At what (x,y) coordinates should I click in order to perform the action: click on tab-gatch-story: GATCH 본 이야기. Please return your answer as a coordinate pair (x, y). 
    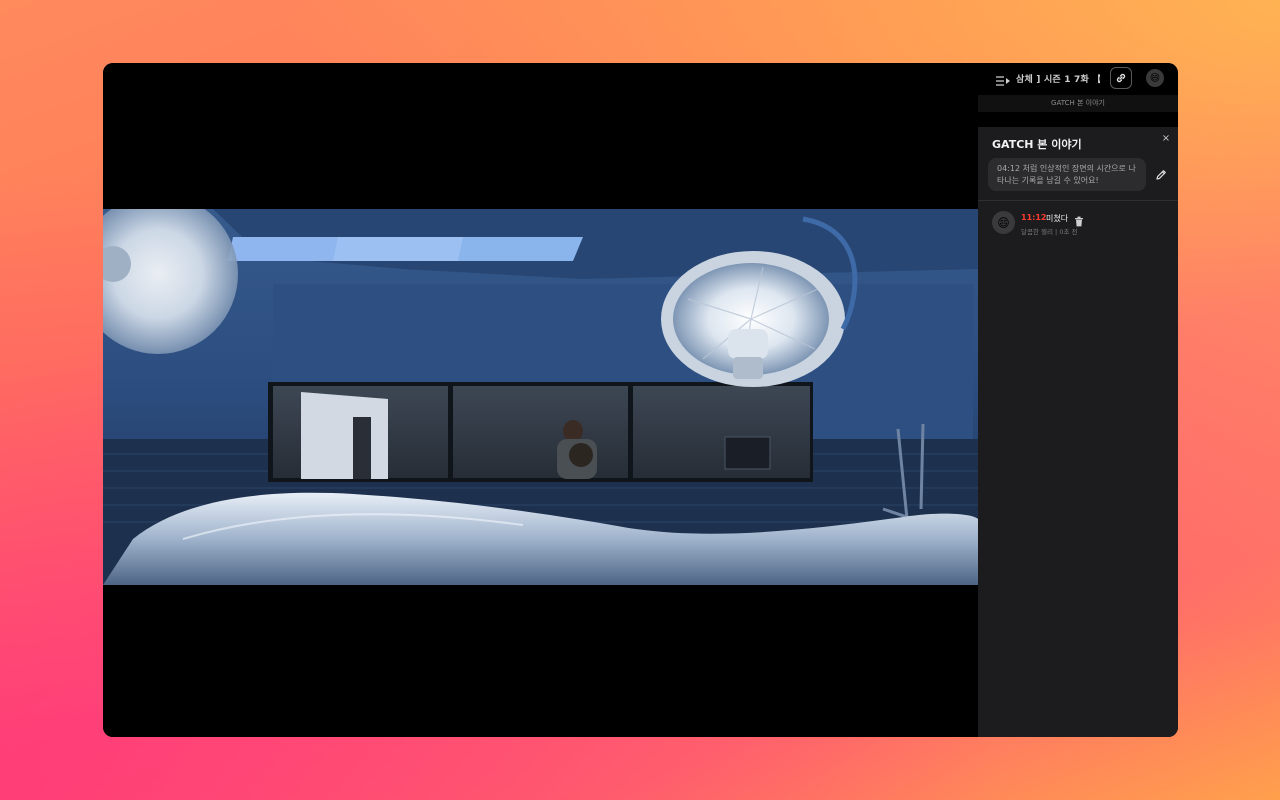
    Looking at the image, I should click on (1078, 103).